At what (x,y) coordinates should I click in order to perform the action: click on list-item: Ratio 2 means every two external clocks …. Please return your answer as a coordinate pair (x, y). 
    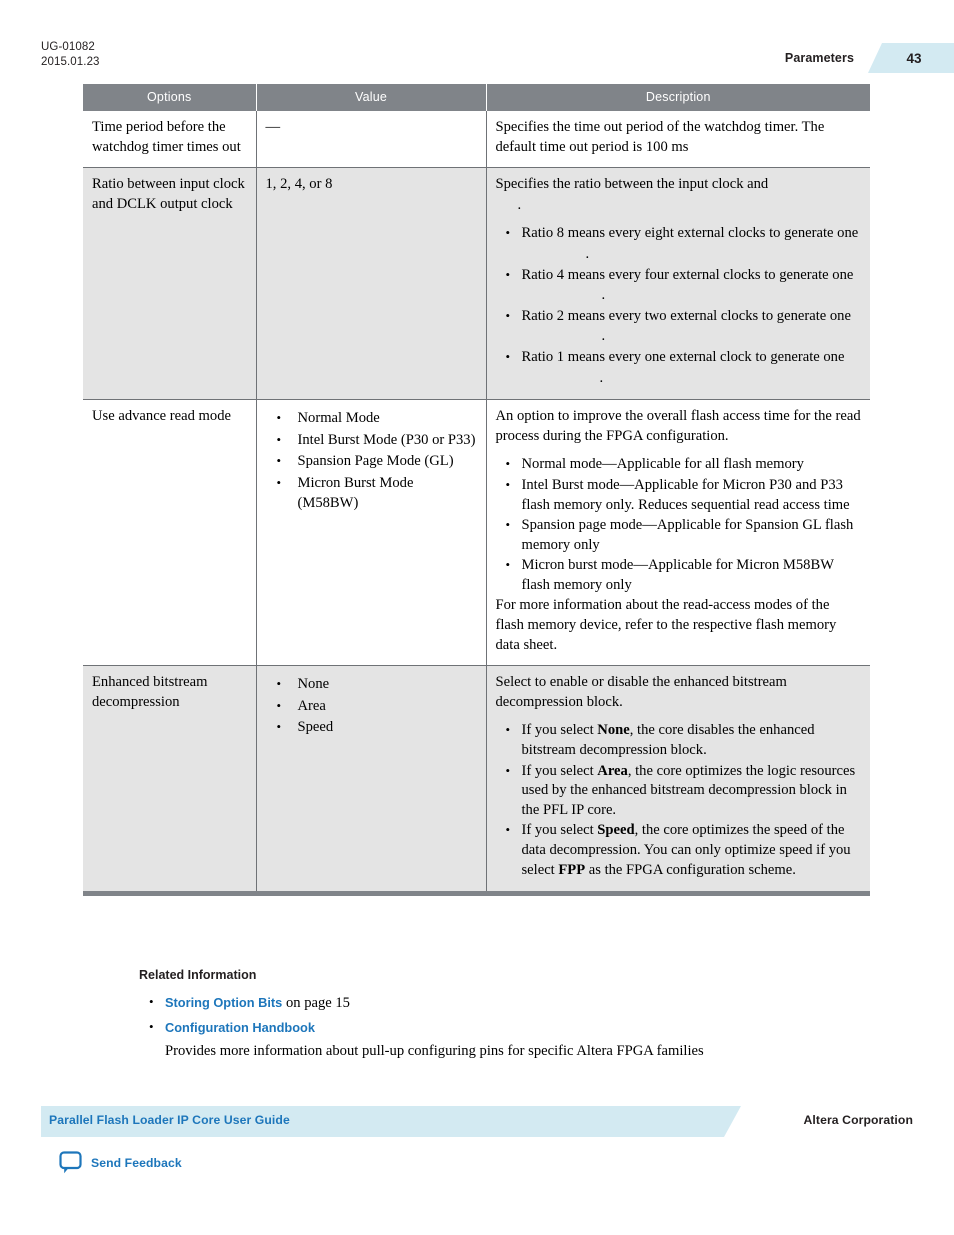
    Looking at the image, I should click on (684, 326).